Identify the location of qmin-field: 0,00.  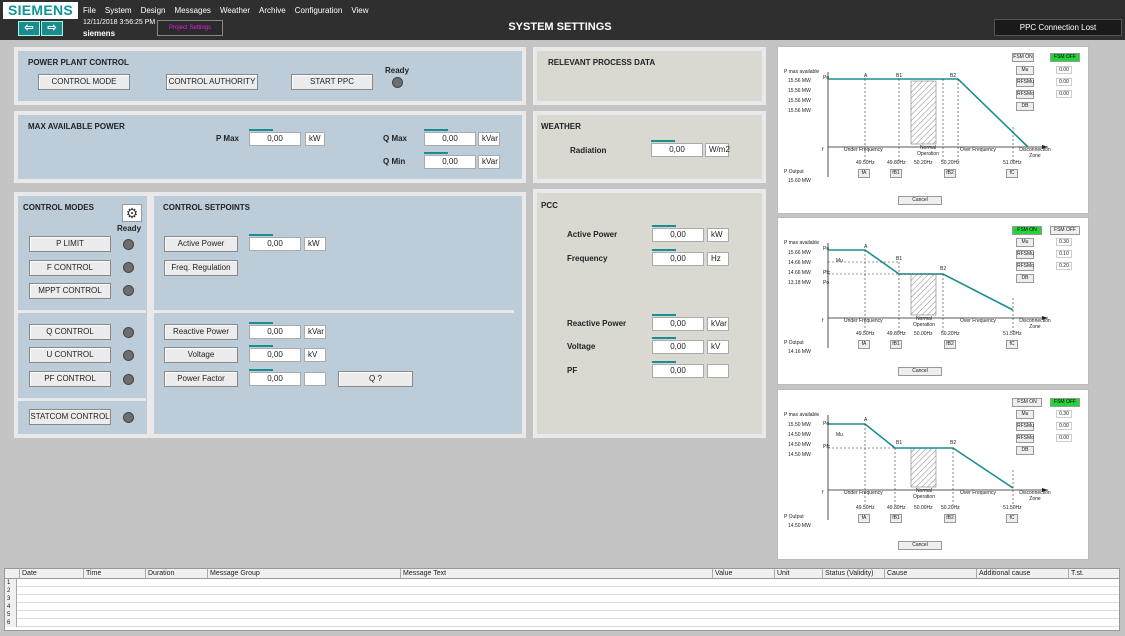
(450, 160).